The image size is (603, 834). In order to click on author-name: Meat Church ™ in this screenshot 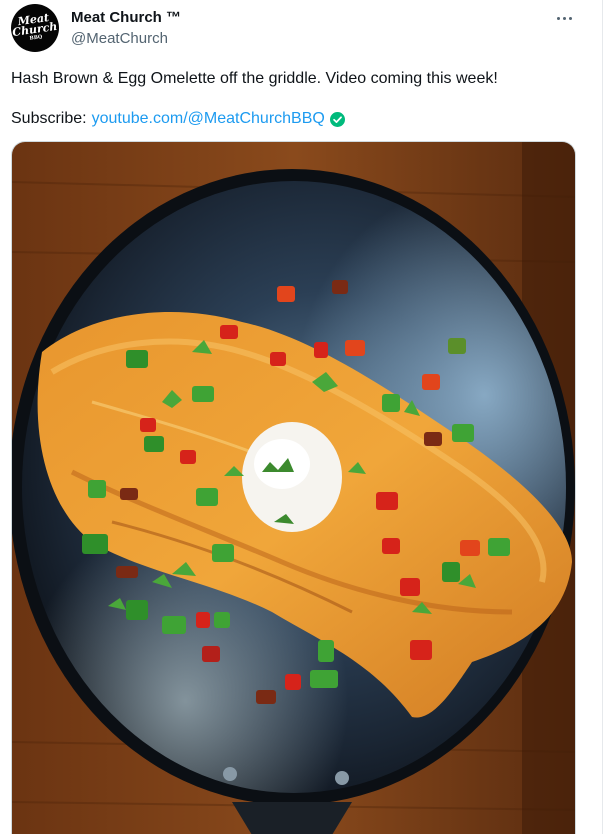, I will do `click(126, 17)`.